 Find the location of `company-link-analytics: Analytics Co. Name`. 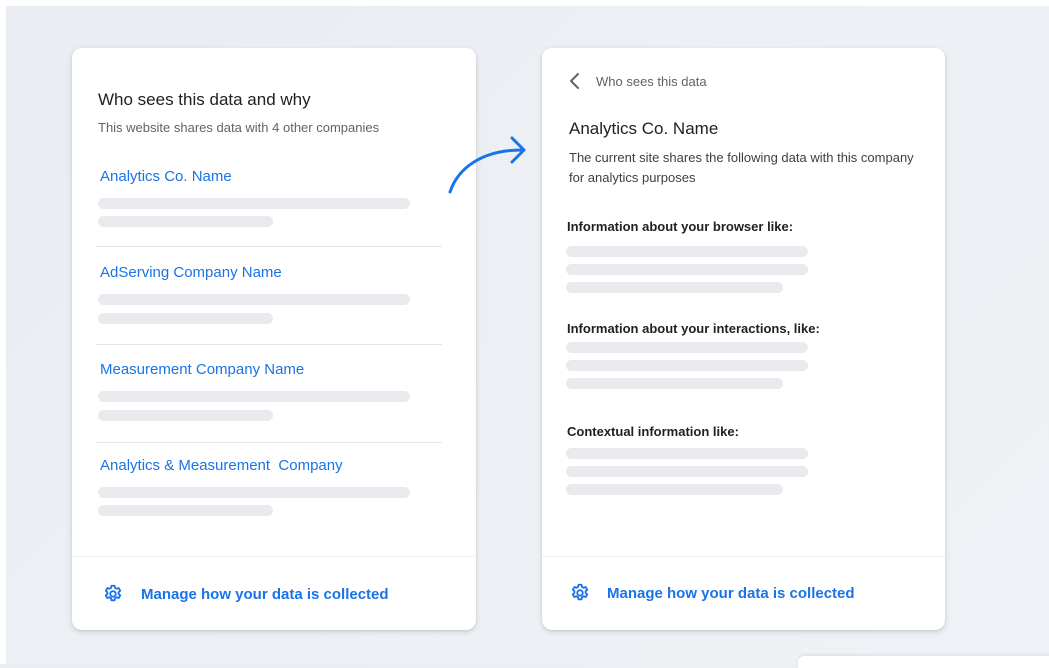

company-link-analytics: Analytics Co. Name is located at coordinates (166, 176).